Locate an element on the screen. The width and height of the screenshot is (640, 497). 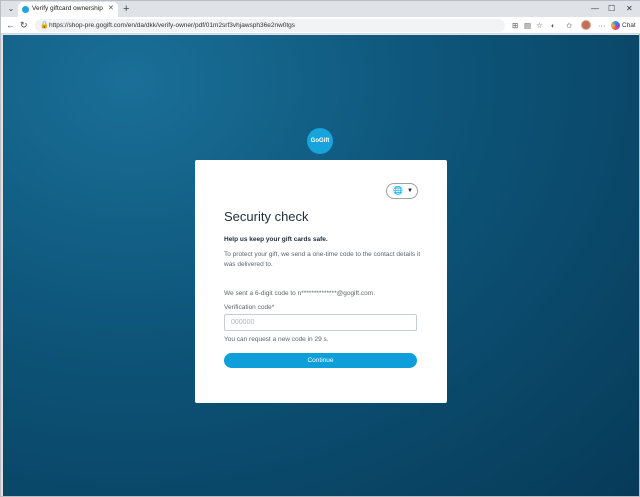
page-title: Security check is located at coordinates (266, 216).